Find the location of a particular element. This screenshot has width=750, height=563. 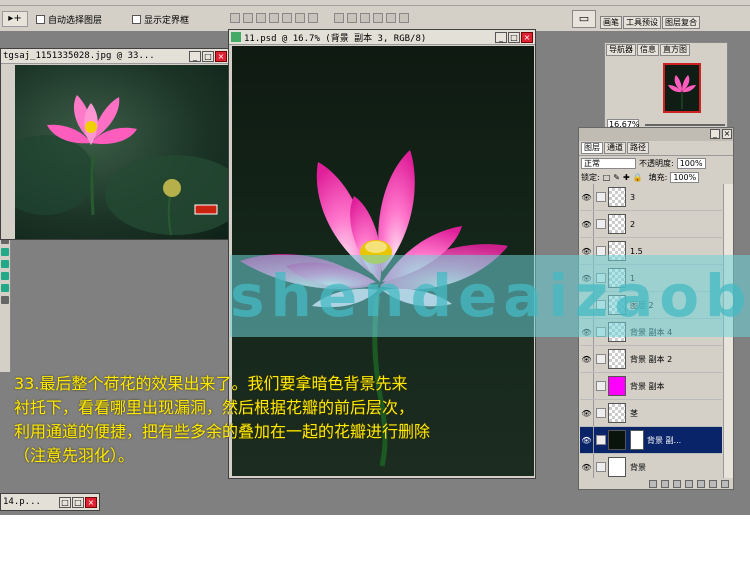

navigator-tabs: 导航器 信息 直方图 is located at coordinates (666, 50).